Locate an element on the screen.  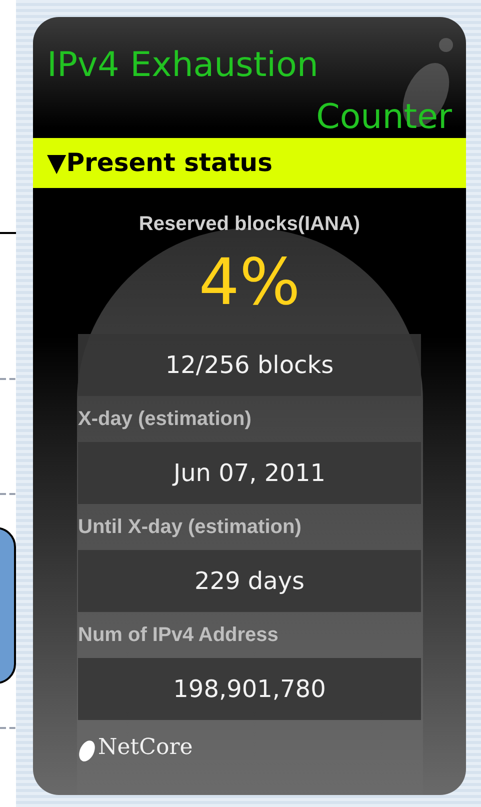
percent-value: 4% is located at coordinates (249, 283).